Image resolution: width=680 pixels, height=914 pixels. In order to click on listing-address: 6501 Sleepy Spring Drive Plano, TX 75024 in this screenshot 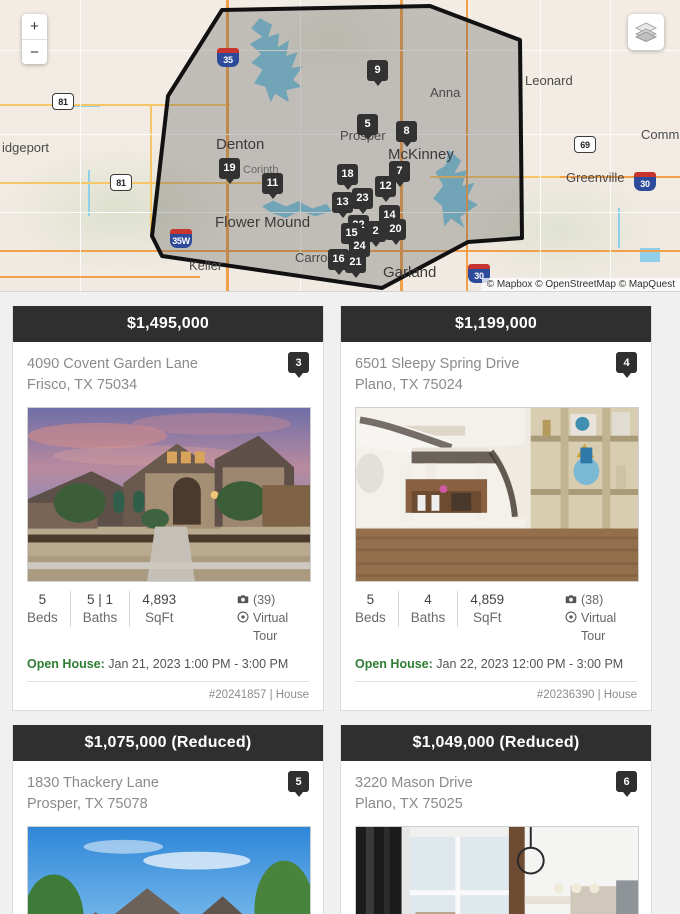, I will do `click(496, 375)`.